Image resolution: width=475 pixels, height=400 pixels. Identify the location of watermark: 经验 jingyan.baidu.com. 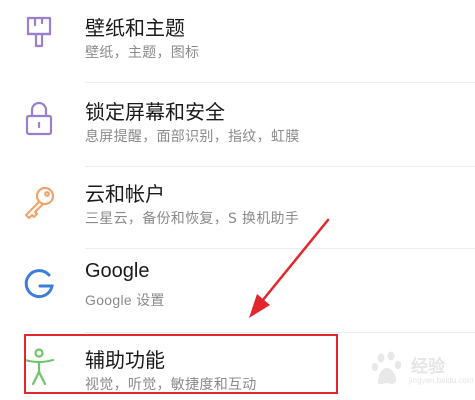
(421, 371).